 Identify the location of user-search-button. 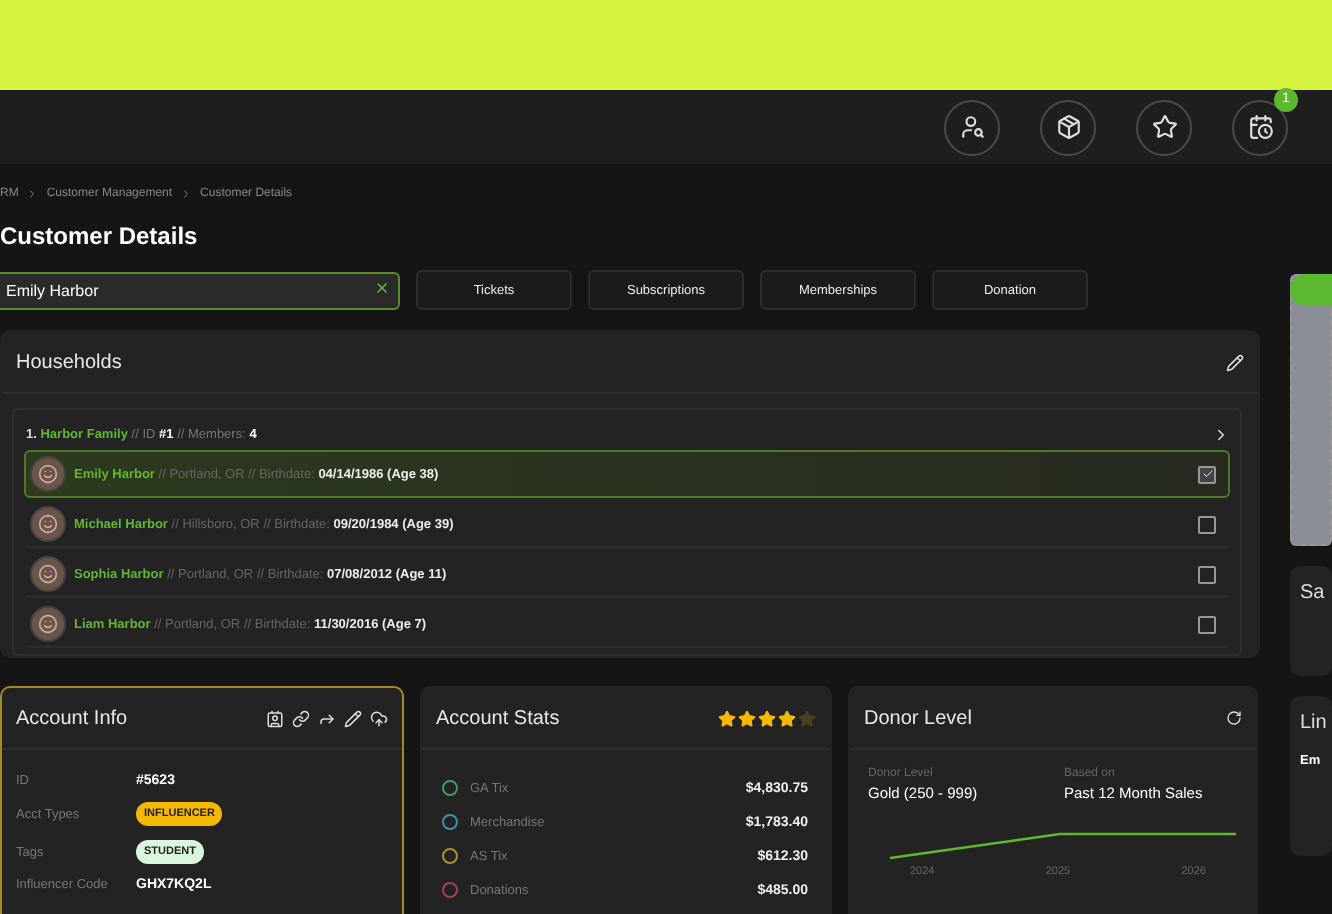
(972, 127).